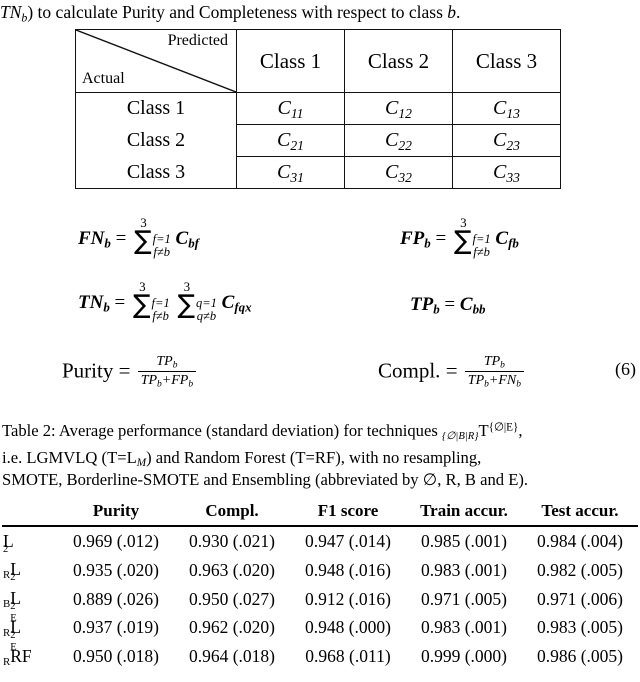 The image size is (640, 682). I want to click on matrix-predicted-label: Predicted, so click(197, 40).